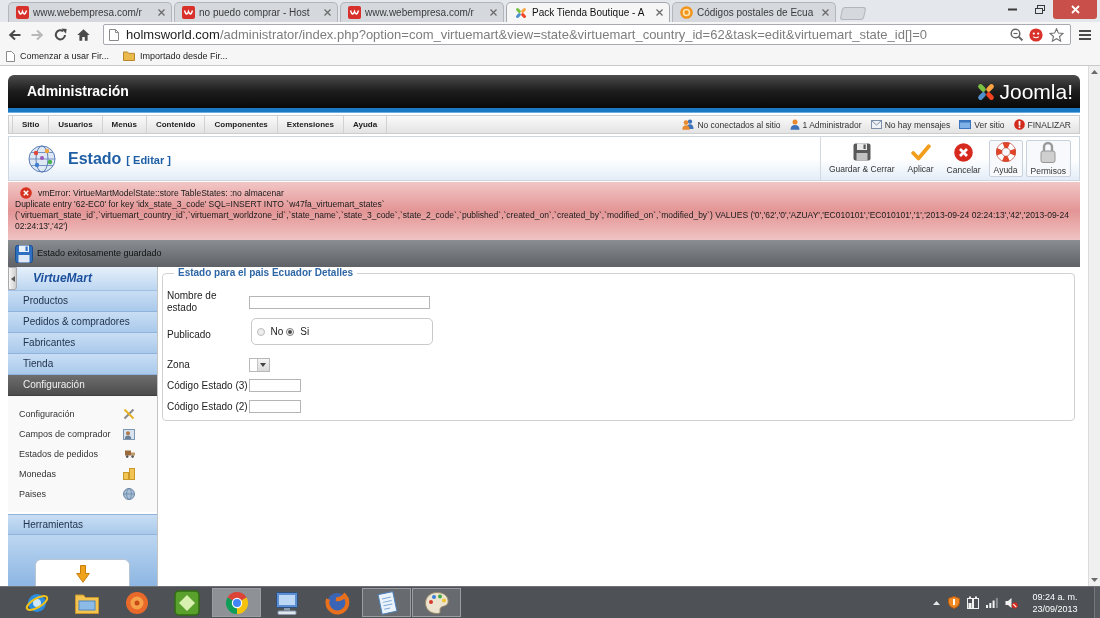 This screenshot has width=1100, height=618. I want to click on battery-icon, so click(973, 602).